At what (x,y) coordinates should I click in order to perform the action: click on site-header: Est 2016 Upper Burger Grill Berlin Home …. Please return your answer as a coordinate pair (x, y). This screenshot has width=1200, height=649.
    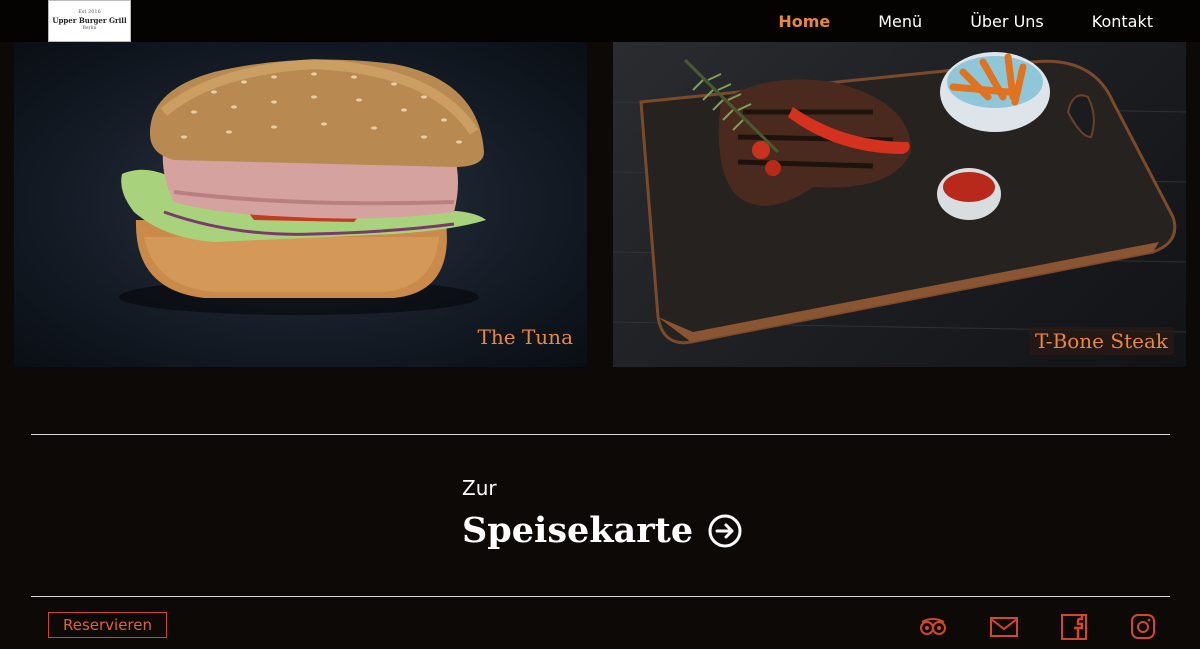
    Looking at the image, I should click on (600, 21).